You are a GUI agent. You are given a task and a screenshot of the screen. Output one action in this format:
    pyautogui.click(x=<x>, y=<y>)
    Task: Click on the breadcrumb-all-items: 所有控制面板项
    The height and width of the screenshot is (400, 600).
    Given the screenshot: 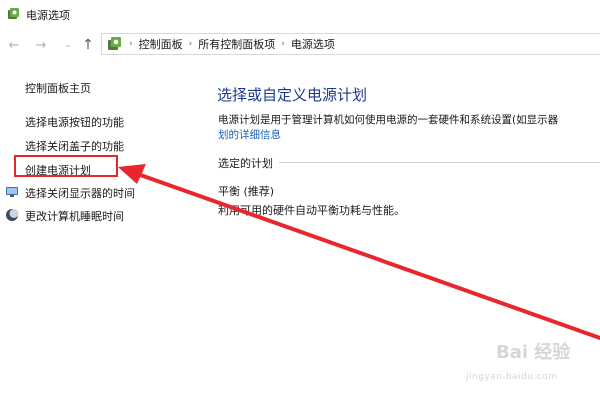 What is the action you would take?
    pyautogui.click(x=236, y=44)
    